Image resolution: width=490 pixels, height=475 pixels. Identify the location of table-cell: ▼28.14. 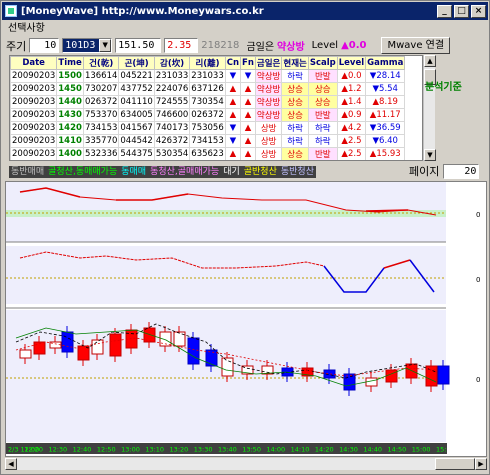
(385, 76).